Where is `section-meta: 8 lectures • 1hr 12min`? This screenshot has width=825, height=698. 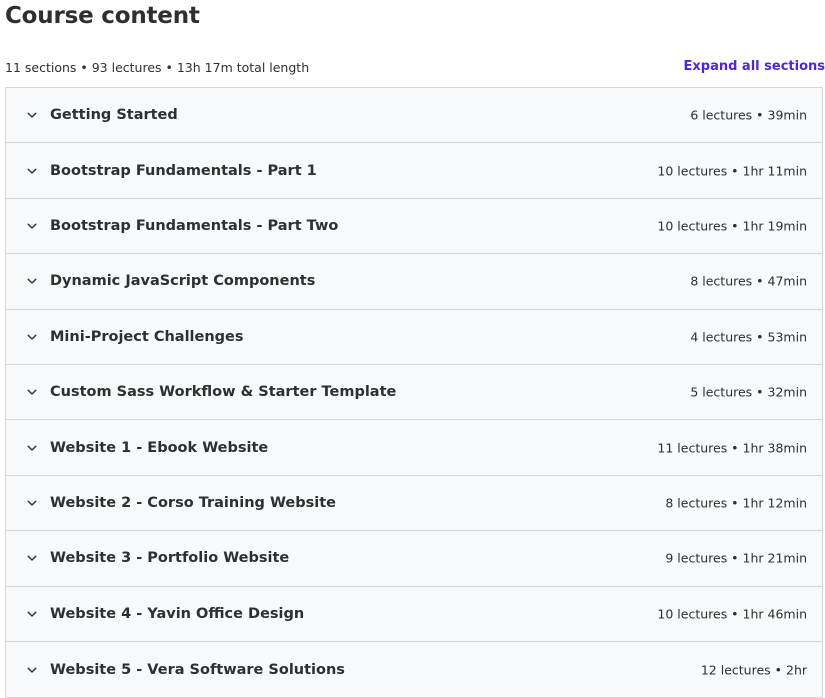
section-meta: 8 lectures • 1hr 12min is located at coordinates (736, 503).